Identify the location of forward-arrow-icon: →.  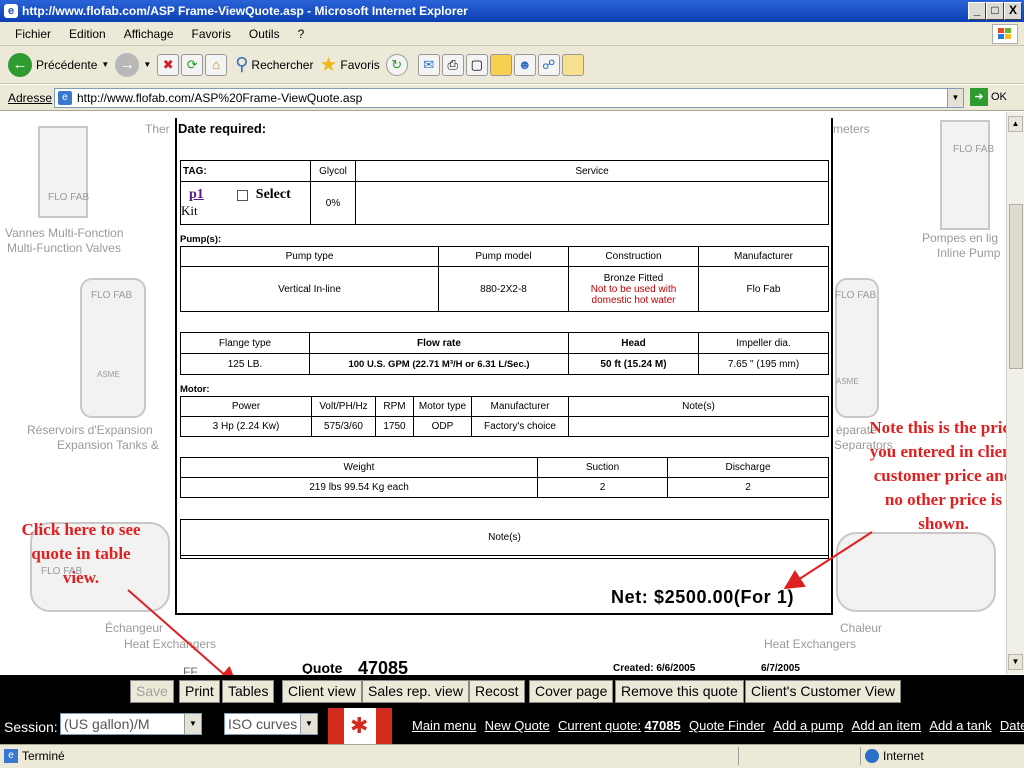
(127, 64).